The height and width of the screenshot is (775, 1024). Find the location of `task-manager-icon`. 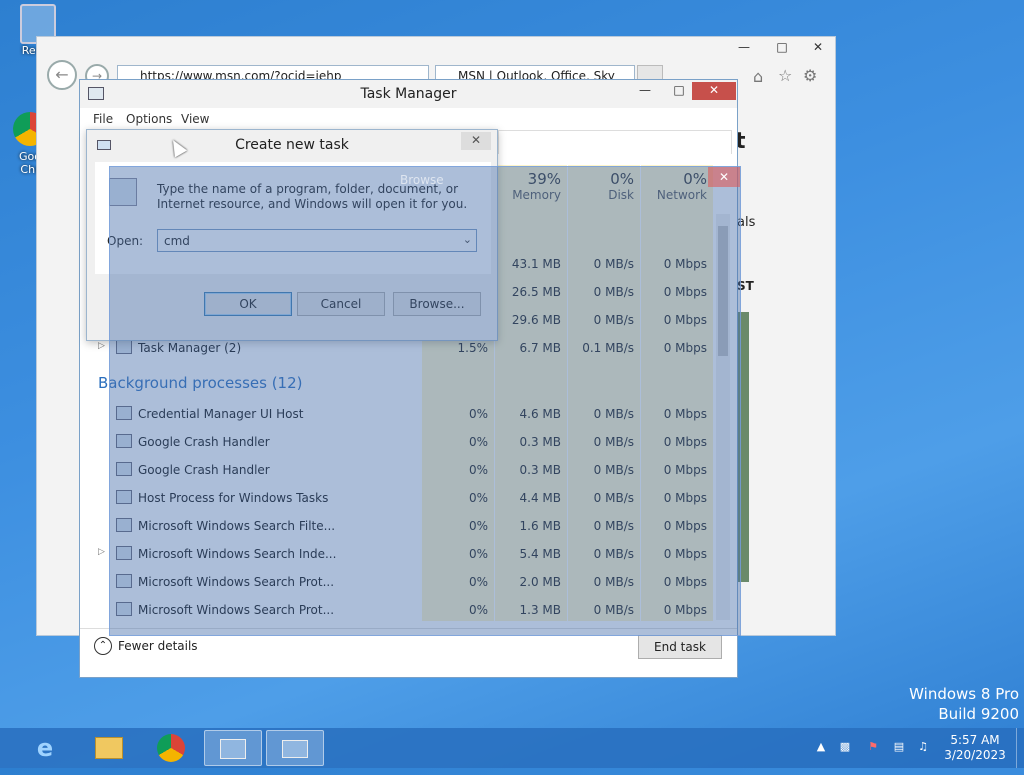

task-manager-icon is located at coordinates (233, 749).